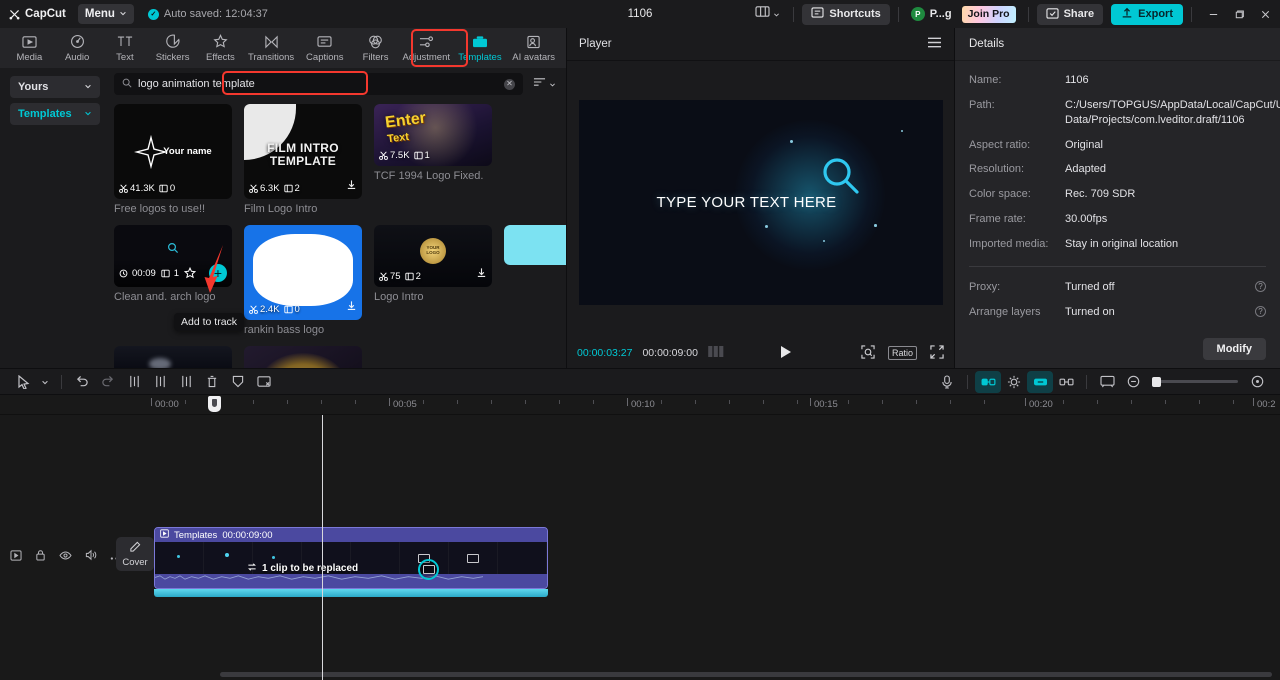 Image resolution: width=1280 pixels, height=680 pixels. I want to click on preview-card-icon, so click(1107, 382).